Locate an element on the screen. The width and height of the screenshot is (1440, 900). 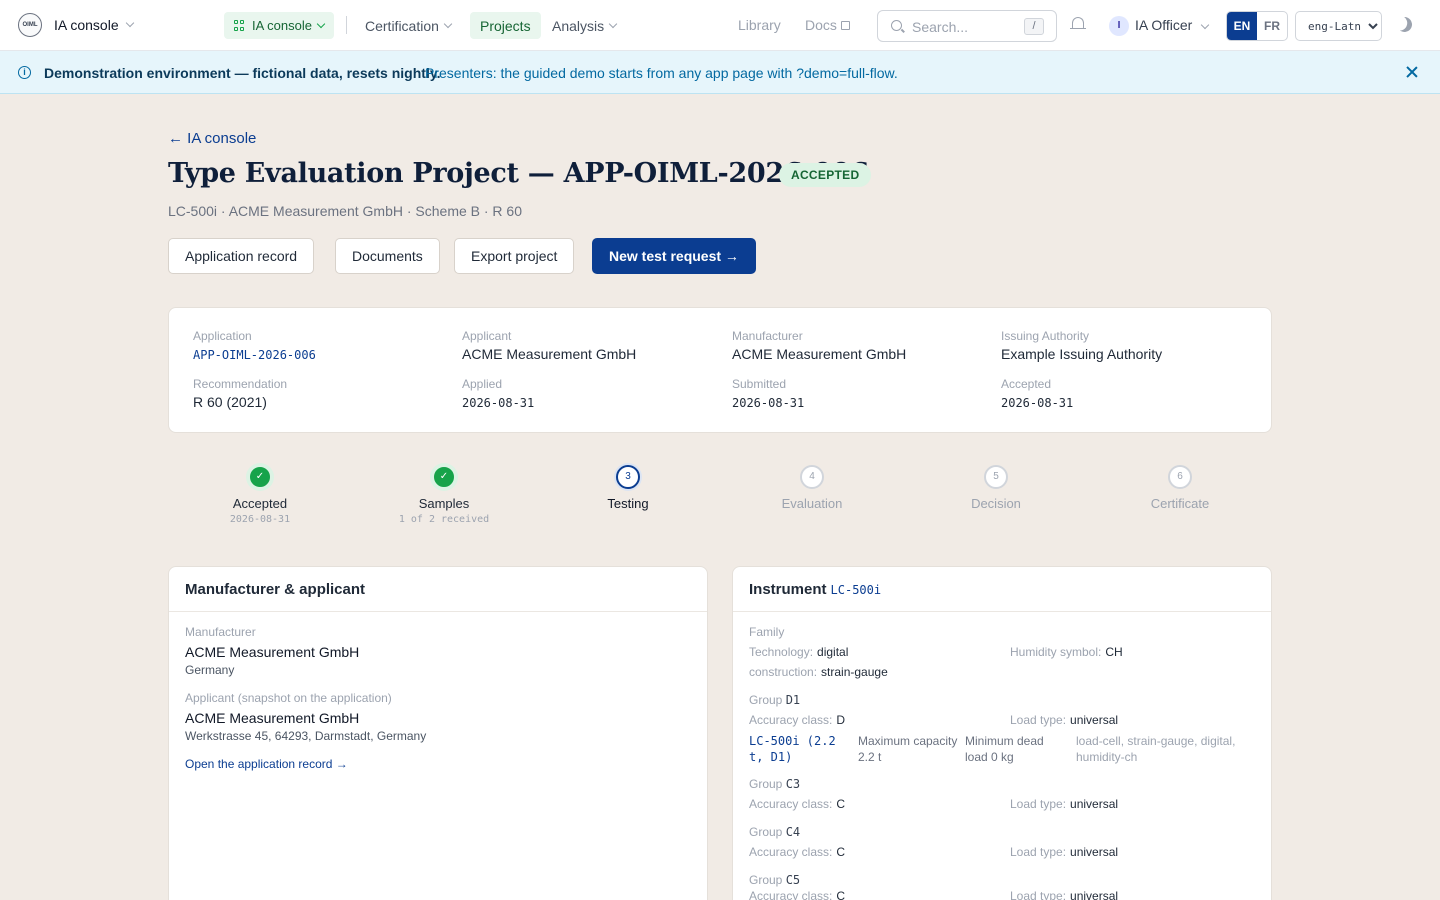
kv-value: D is located at coordinates (841, 720).